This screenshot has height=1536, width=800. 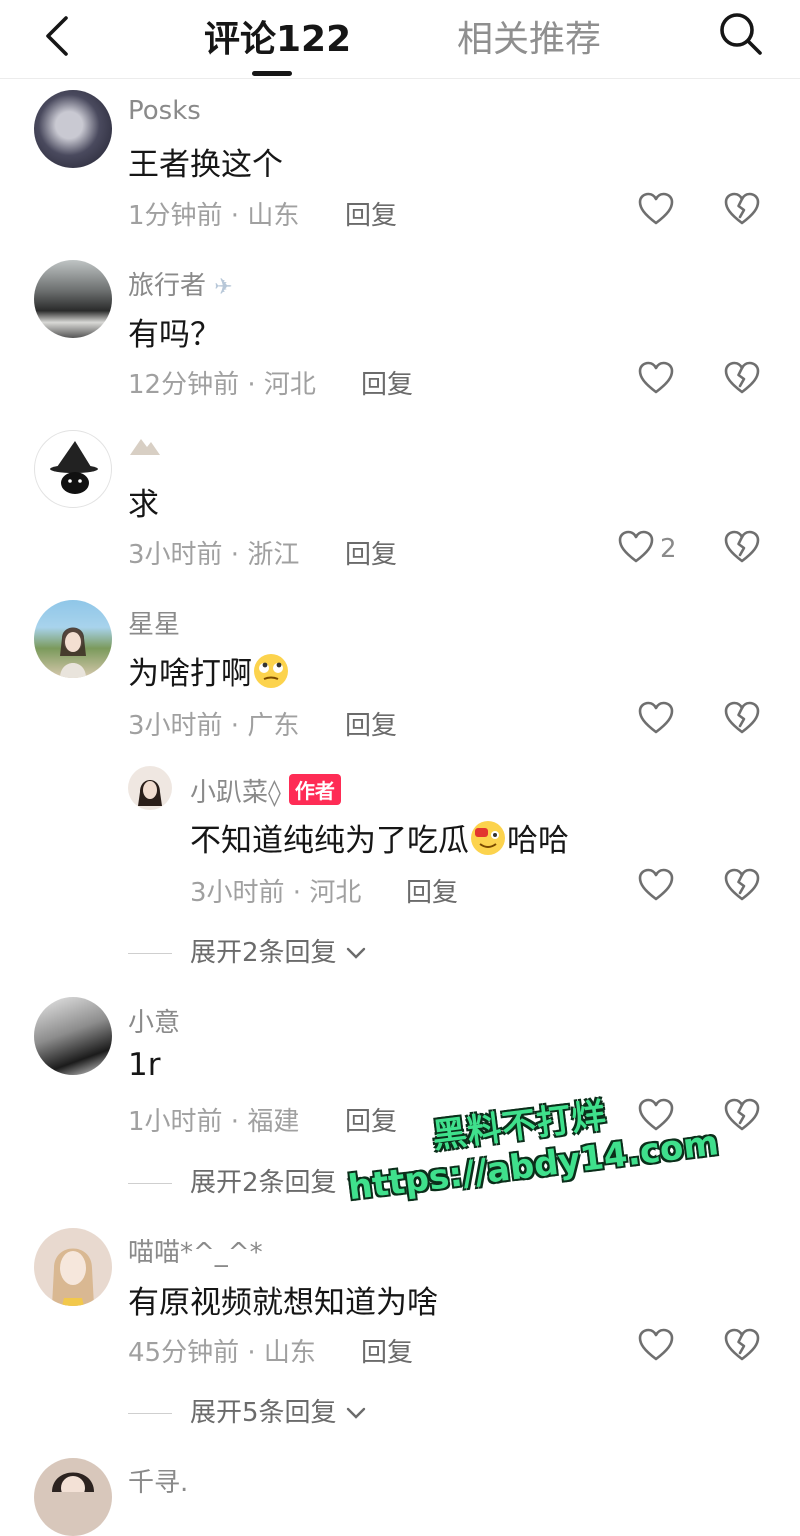 I want to click on comment-meta: 45分钟前 · 山东, so click(x=222, y=1353).